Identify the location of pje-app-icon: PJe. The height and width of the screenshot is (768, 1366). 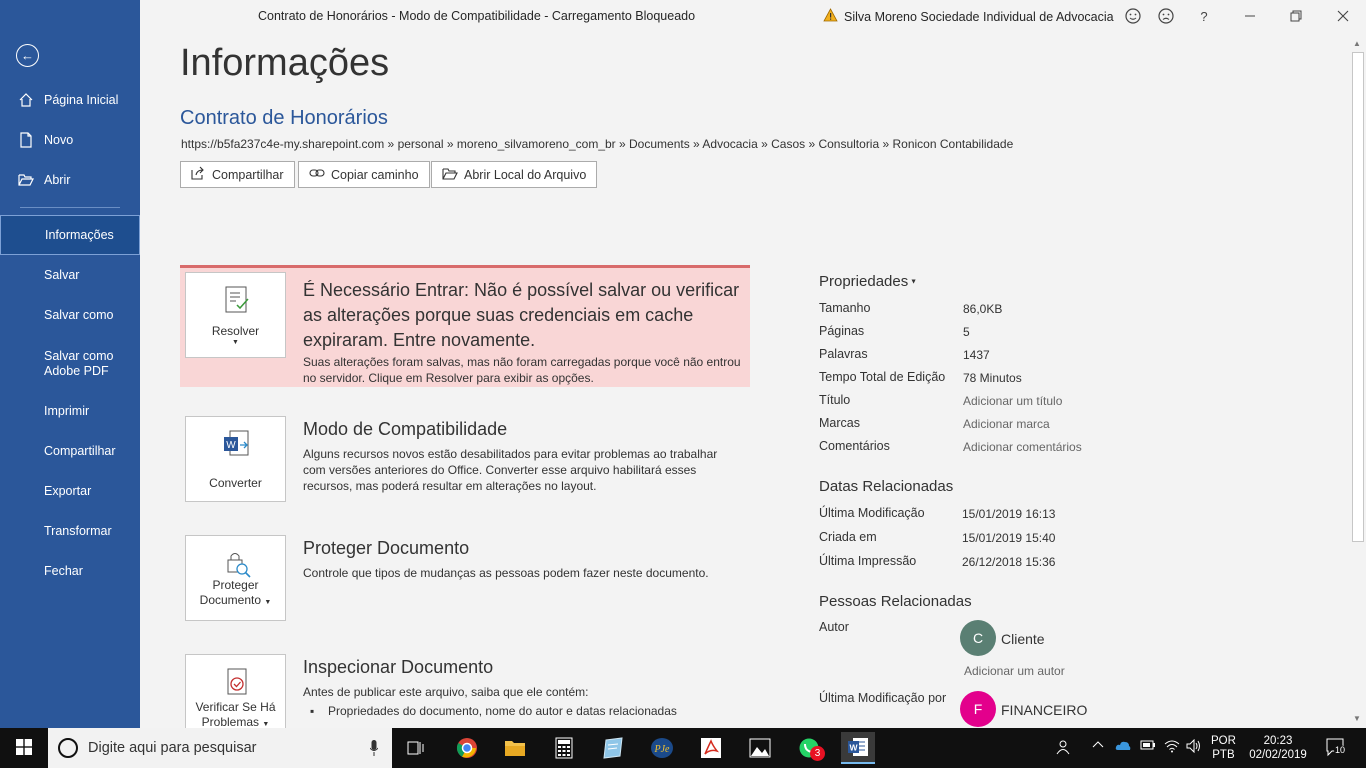
(662, 748).